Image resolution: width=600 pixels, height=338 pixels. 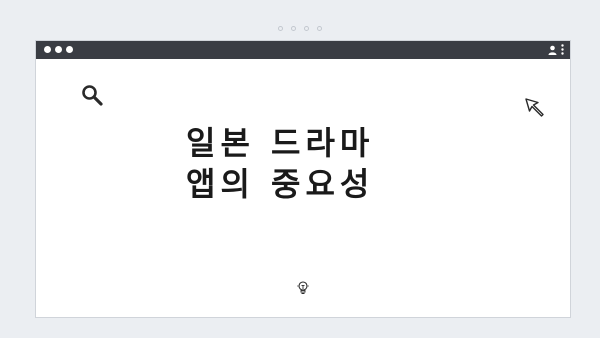 What do you see at coordinates (300, 28) in the screenshot?
I see `page-indicator` at bounding box center [300, 28].